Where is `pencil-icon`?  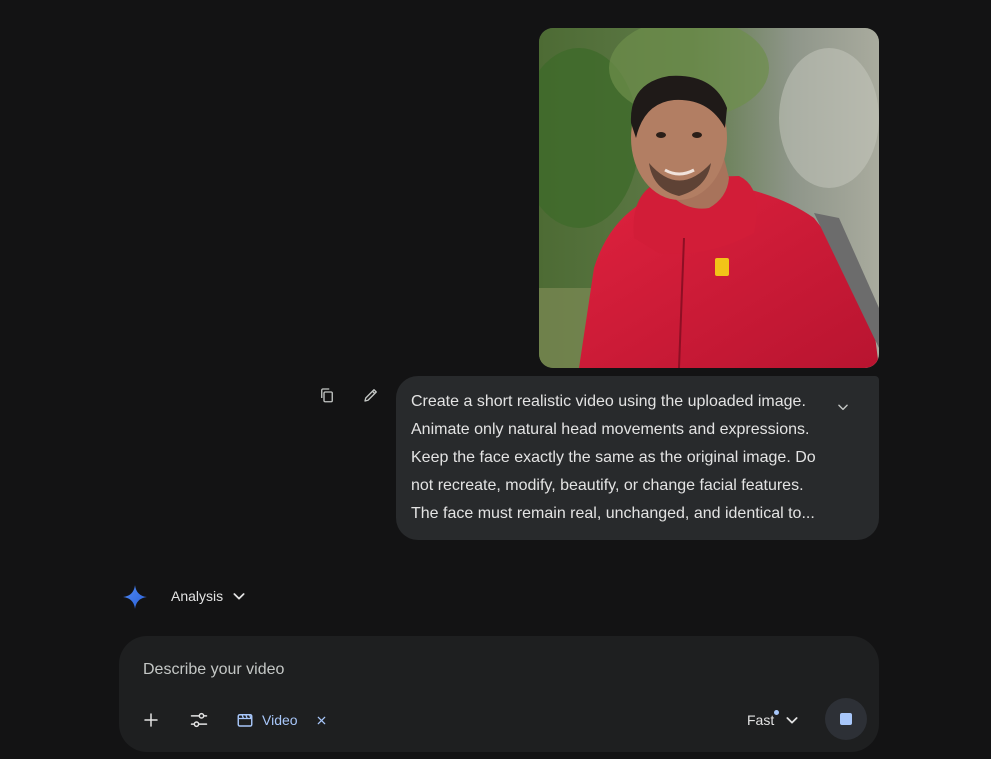 pencil-icon is located at coordinates (370, 395).